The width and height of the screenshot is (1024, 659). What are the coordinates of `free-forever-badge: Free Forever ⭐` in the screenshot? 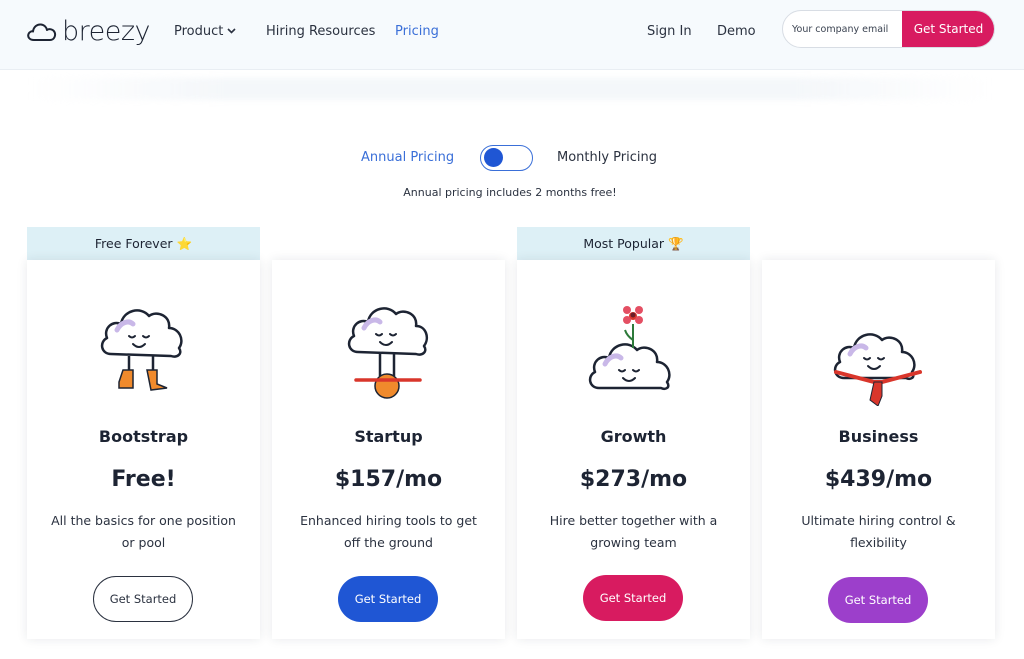 It's located at (143, 243).